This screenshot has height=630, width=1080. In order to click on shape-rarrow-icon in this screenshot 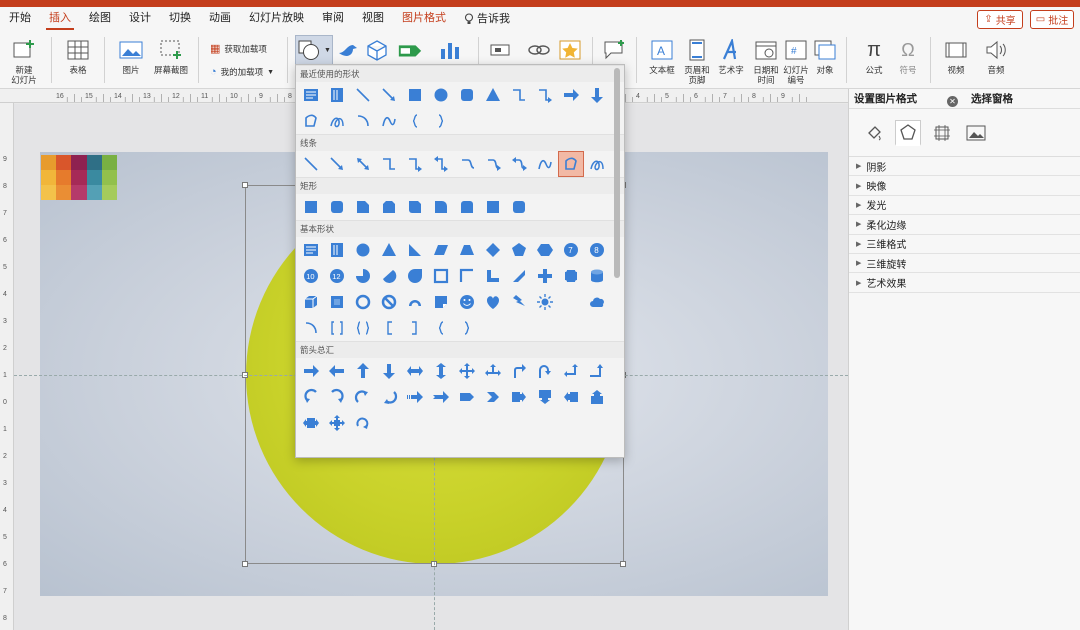, I will do `click(311, 371)`.